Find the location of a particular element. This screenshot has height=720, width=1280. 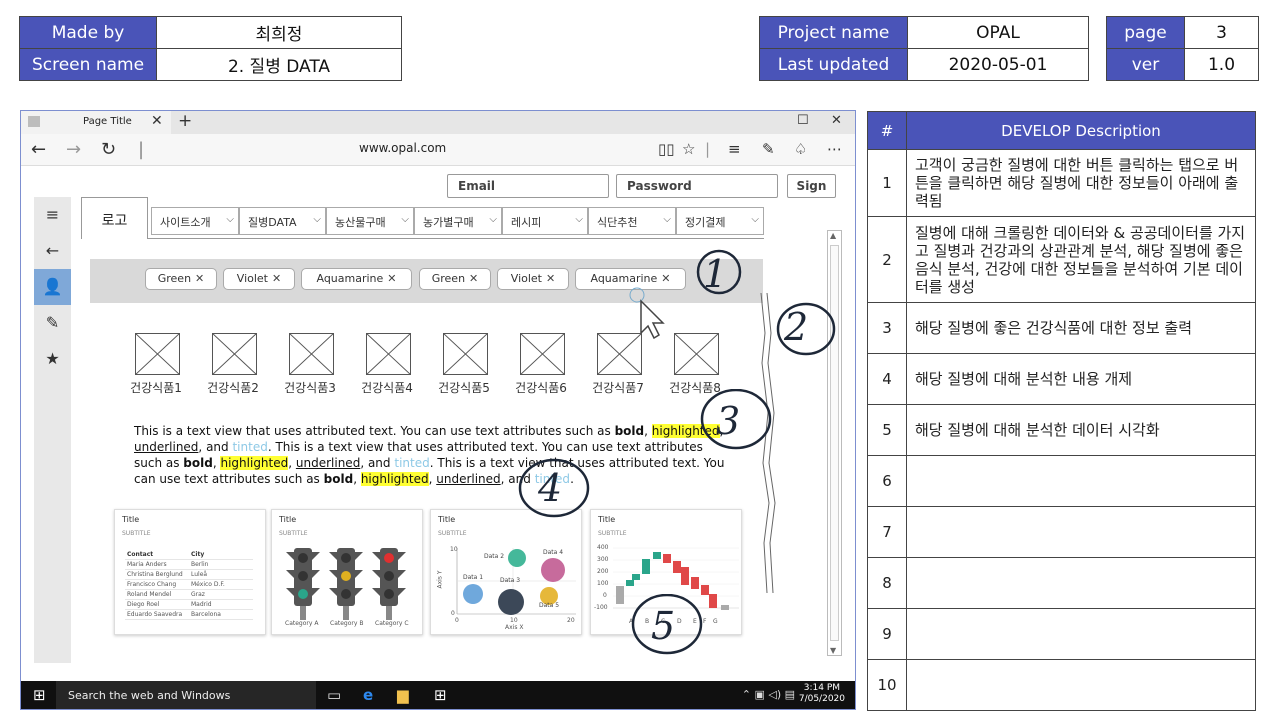

header-right-table: page 3 ver 1.0 is located at coordinates (1182, 48).